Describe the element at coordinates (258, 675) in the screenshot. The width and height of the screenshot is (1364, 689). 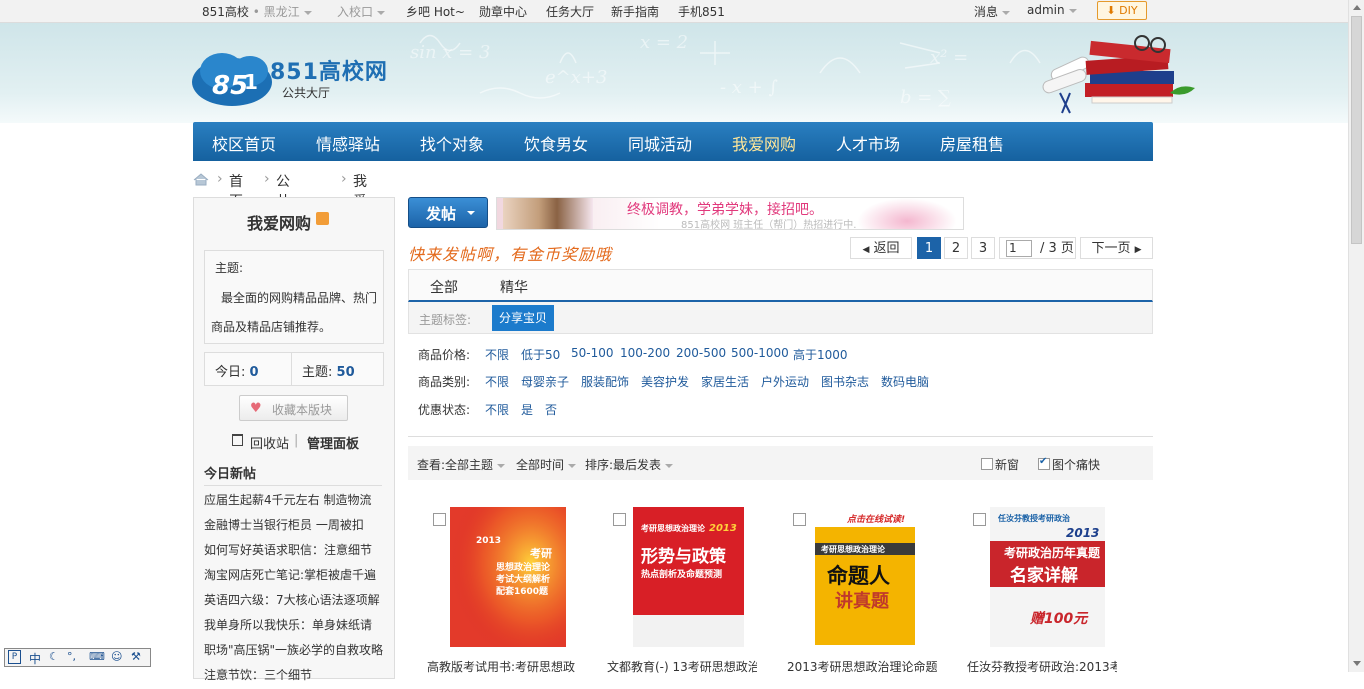
I see `new-post-link: 注意节饮：三个细节` at that location.